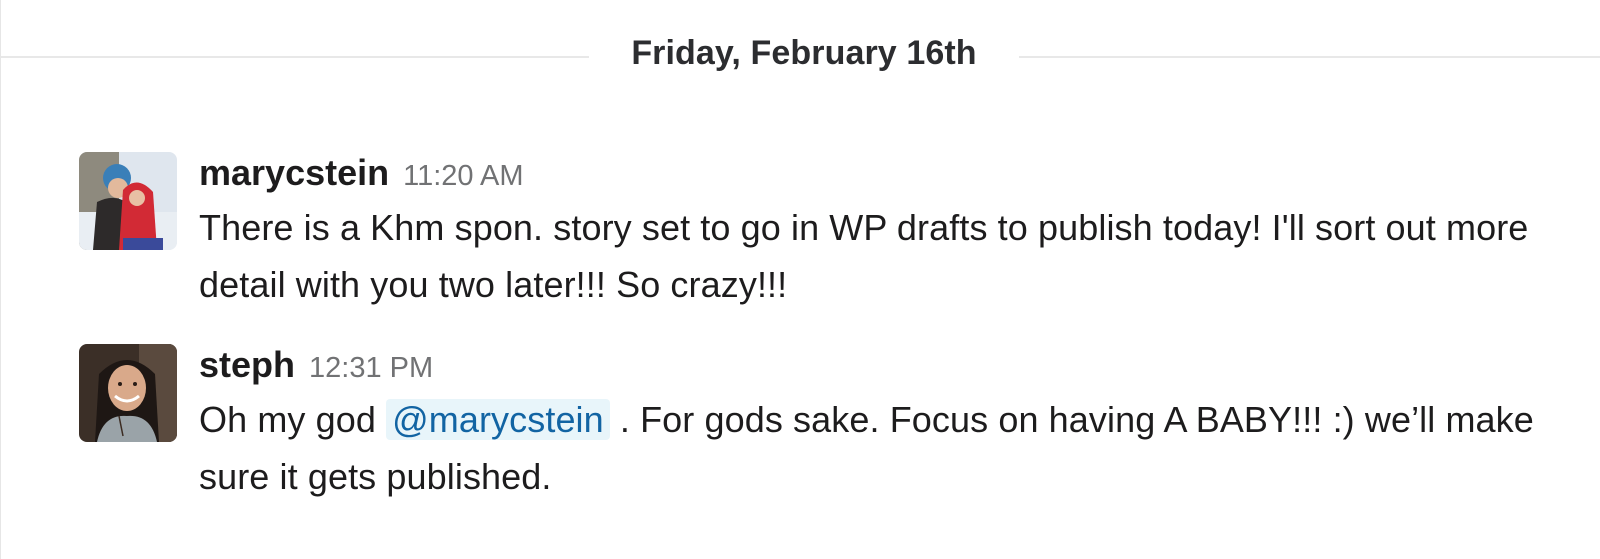 Image resolution: width=1600 pixels, height=559 pixels. Describe the element at coordinates (498, 419) in the screenshot. I see `user-mention-link: @marycstein` at that location.